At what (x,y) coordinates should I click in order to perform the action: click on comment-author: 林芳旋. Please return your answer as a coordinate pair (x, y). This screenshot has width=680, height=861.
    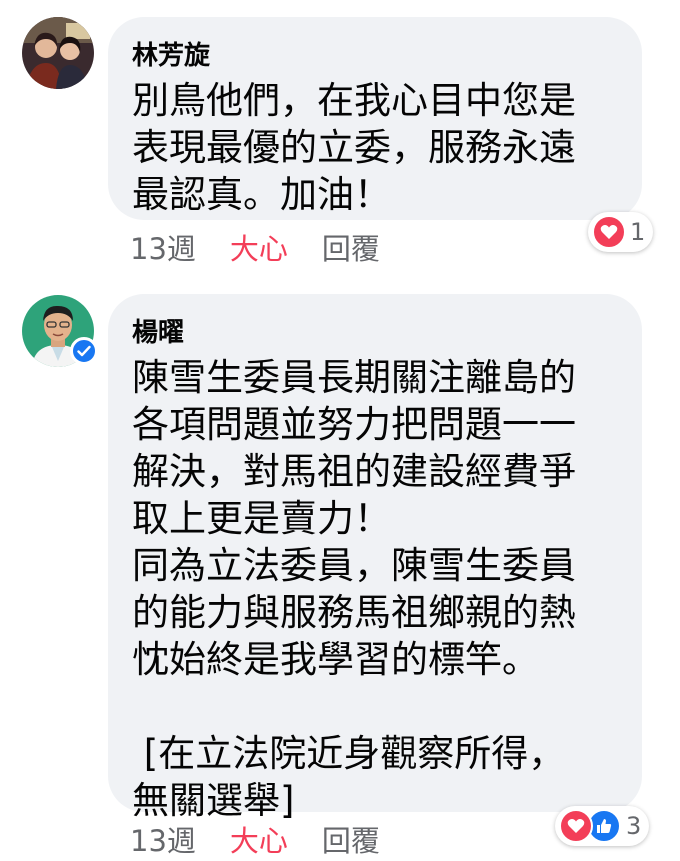
    Looking at the image, I should click on (375, 56).